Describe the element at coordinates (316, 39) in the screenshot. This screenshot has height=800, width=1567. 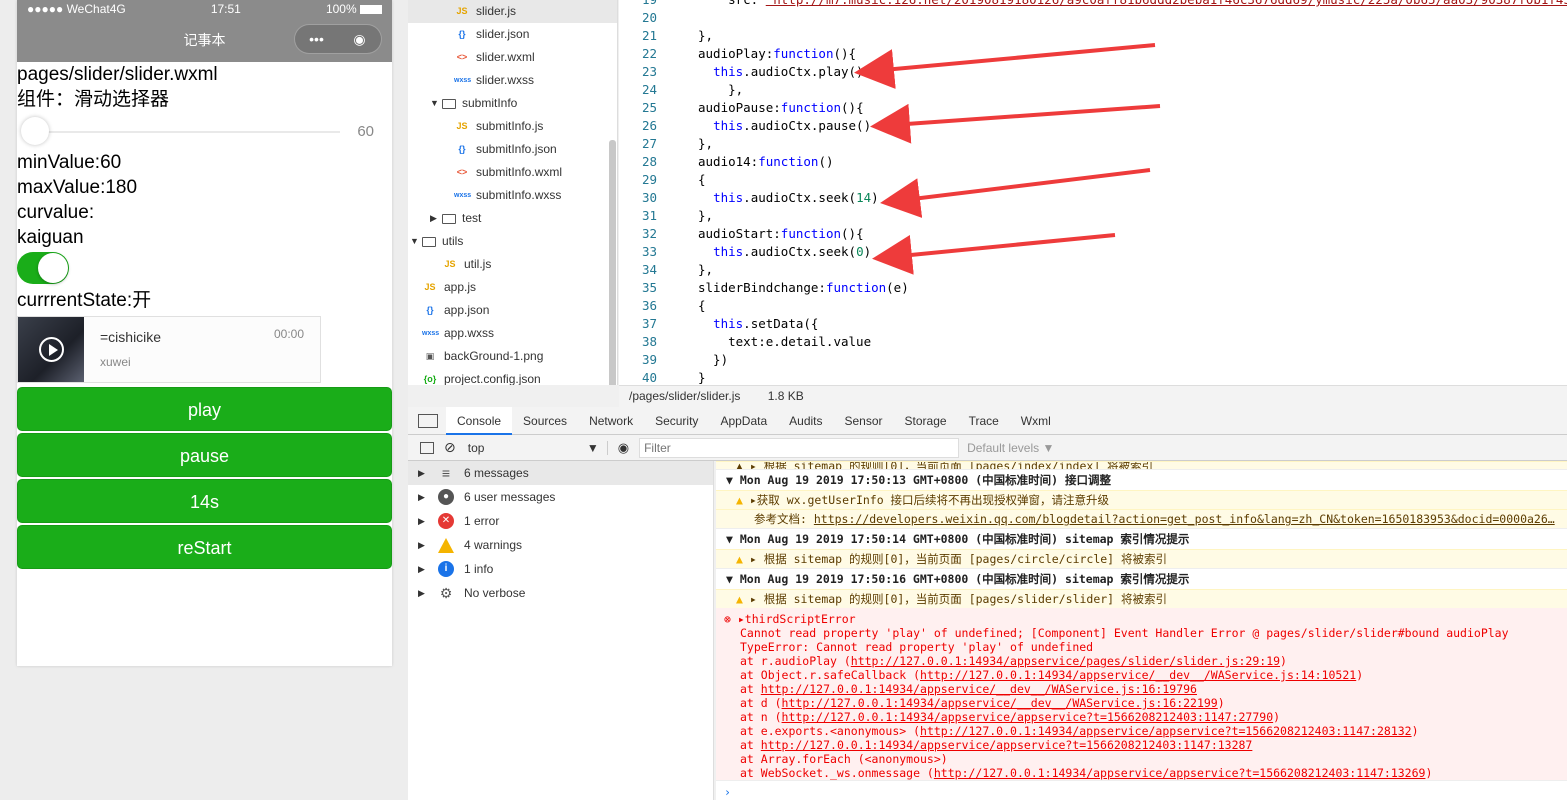
I see `more-icon: •••` at that location.